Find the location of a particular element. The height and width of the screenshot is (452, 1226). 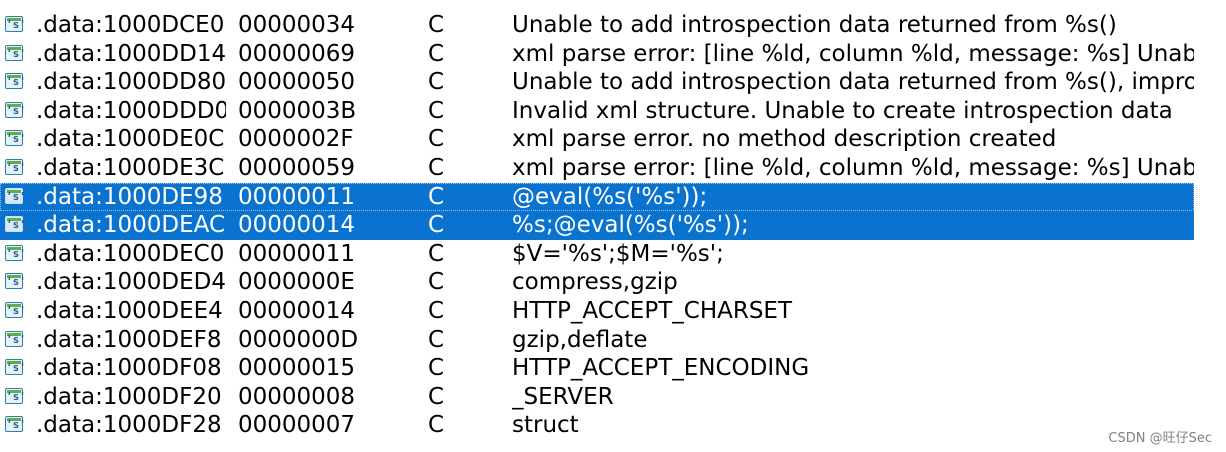

address-cell: .data:1000DF28 is located at coordinates (129, 425).